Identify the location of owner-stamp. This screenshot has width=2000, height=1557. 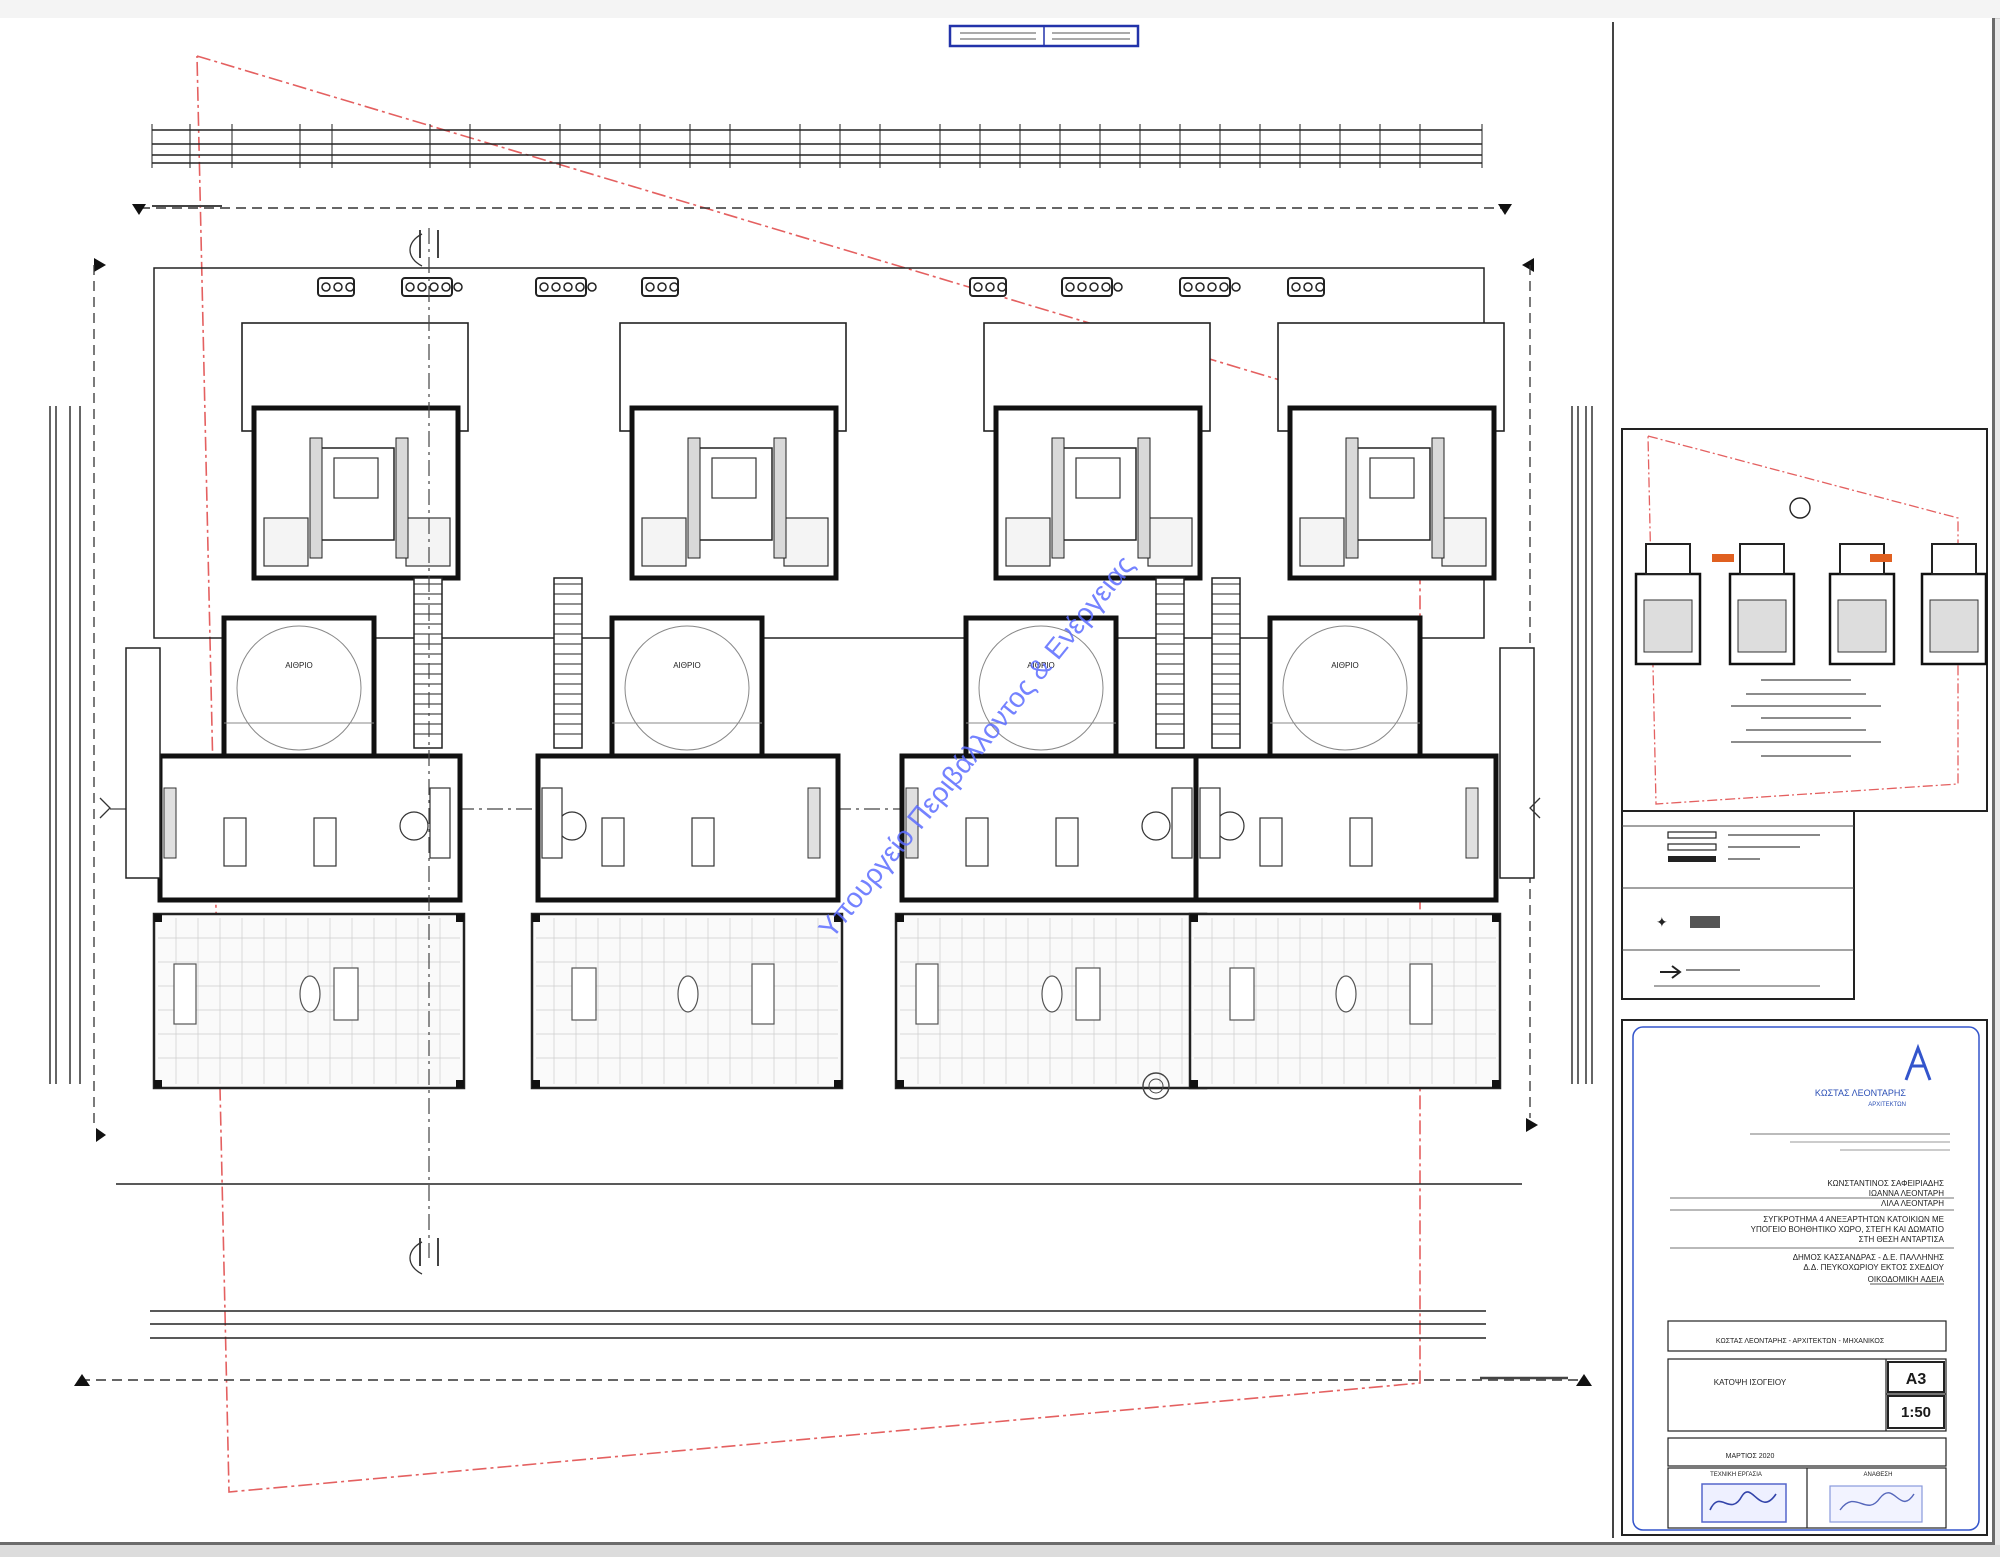
(1876, 1504).